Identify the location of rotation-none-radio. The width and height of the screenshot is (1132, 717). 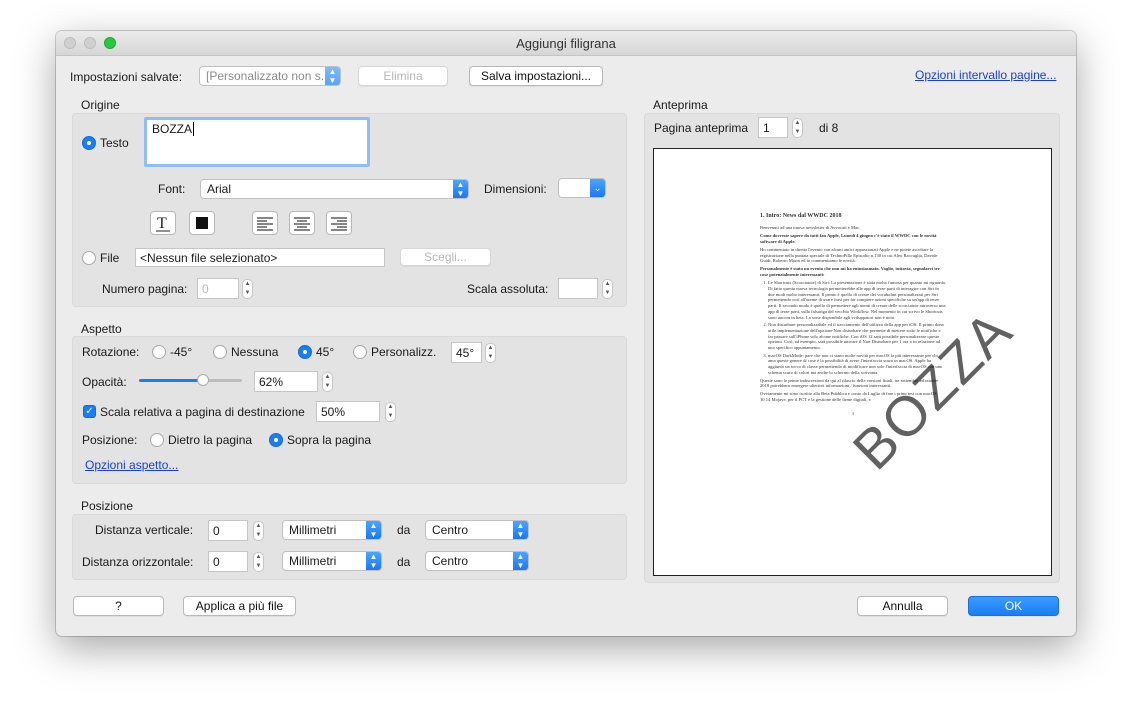
(220, 352).